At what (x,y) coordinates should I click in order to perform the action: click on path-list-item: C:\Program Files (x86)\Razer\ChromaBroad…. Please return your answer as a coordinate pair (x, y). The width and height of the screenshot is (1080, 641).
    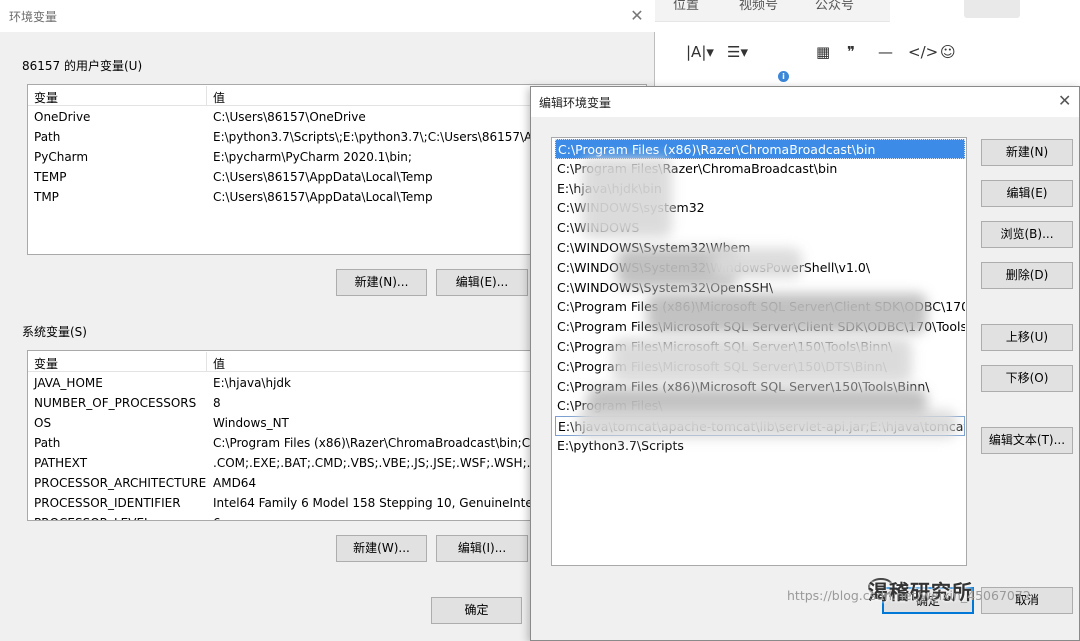
    Looking at the image, I should click on (760, 149).